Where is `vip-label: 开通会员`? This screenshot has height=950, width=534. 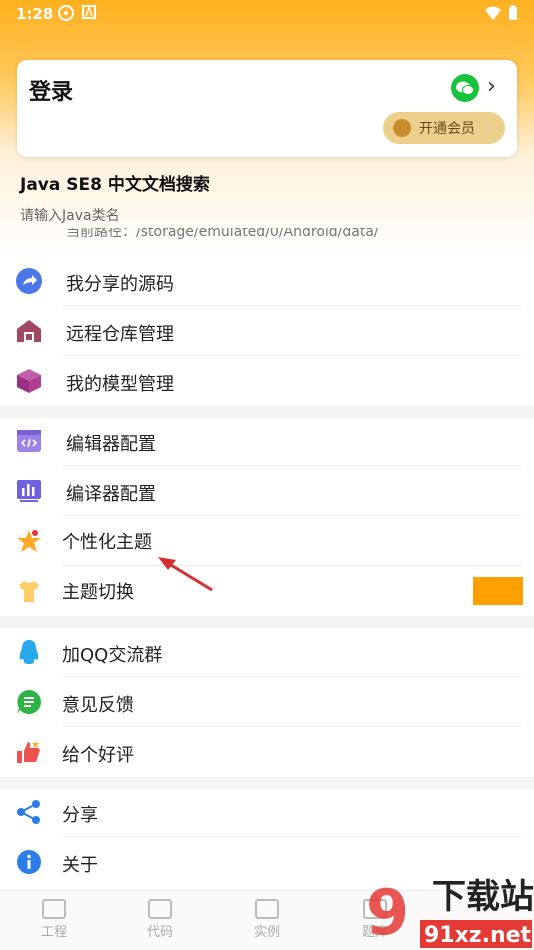
vip-label: 开通会员 is located at coordinates (447, 129).